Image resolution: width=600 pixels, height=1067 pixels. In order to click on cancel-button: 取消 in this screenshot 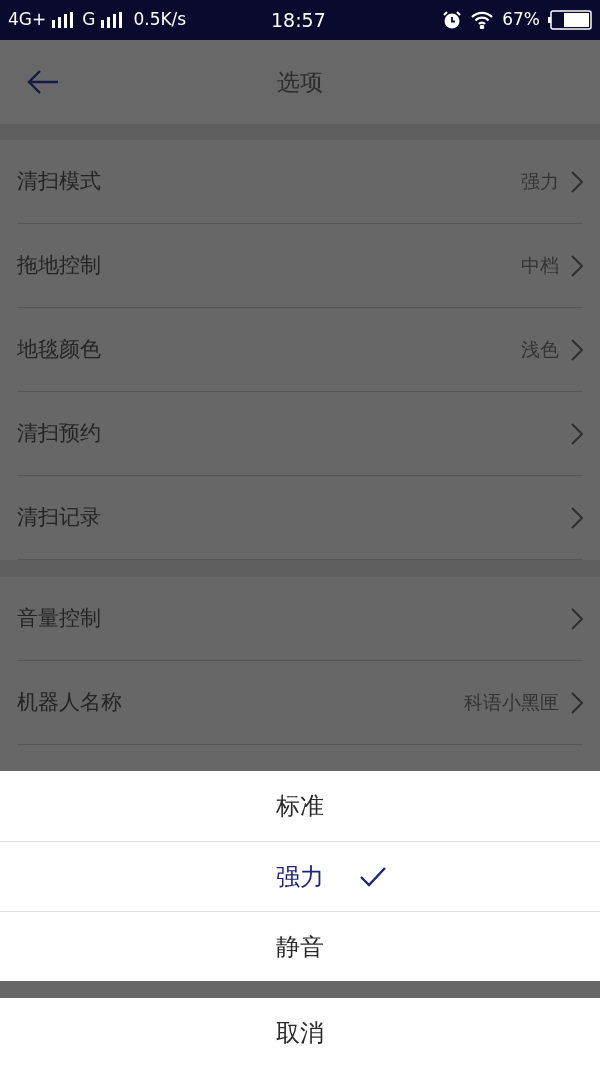, I will do `click(300, 1032)`.